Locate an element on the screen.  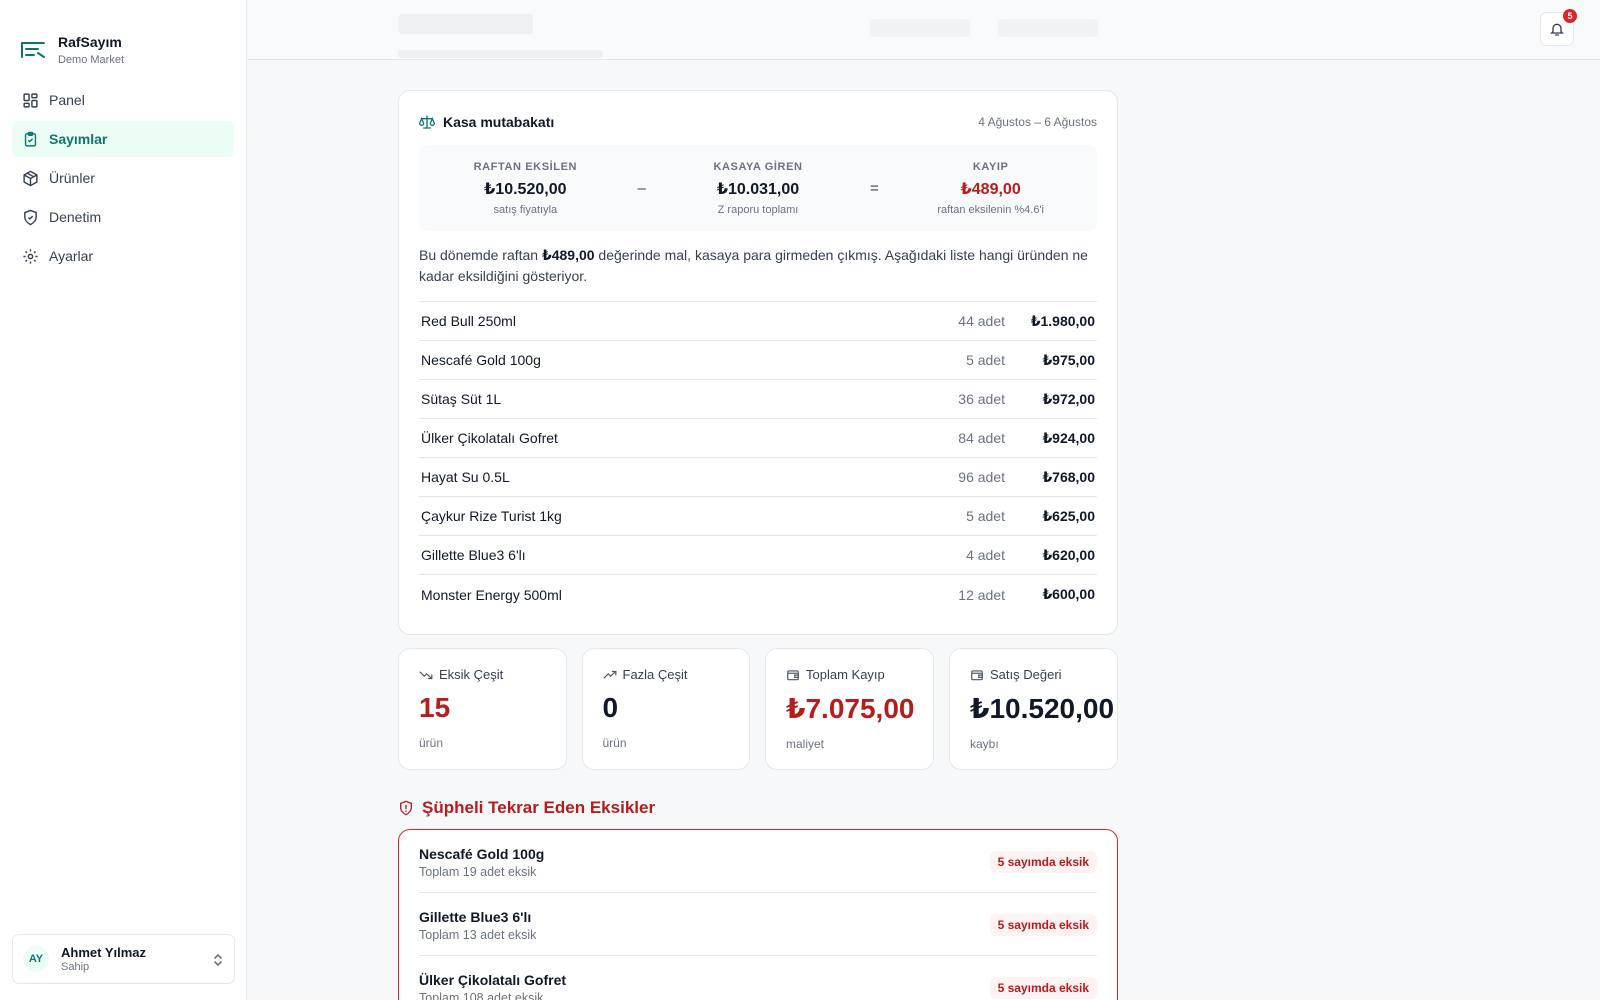
sidebar-item-label: Ürünler is located at coordinates (72, 178).